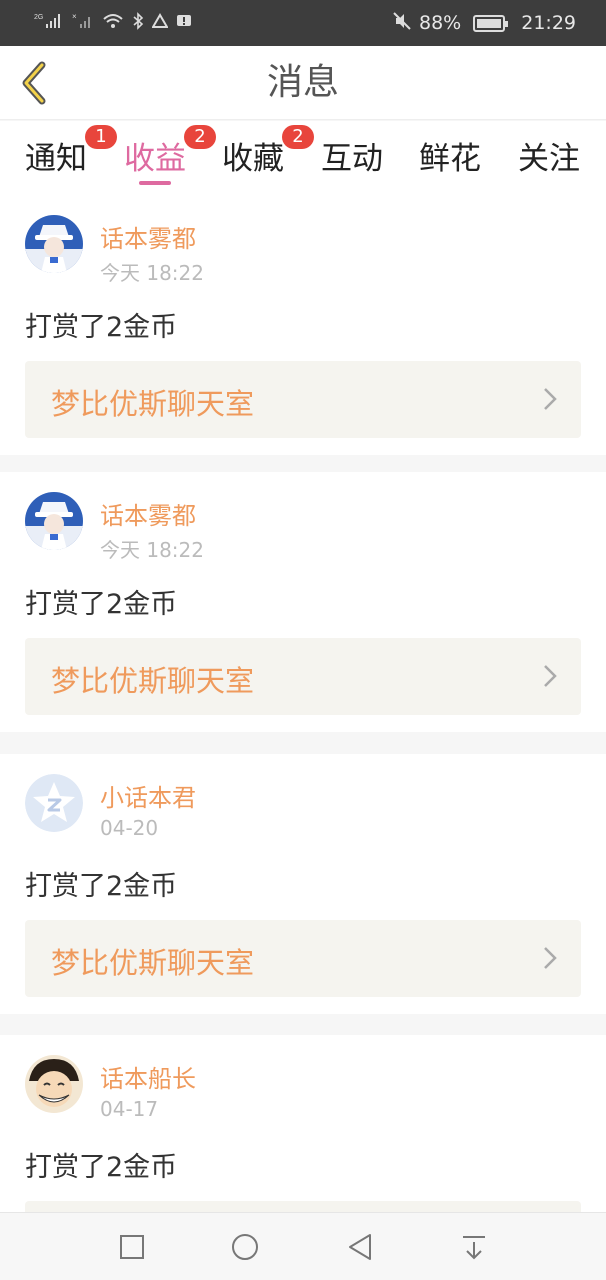 The image size is (606, 1280). What do you see at coordinates (402, 23) in the screenshot?
I see `mute-icon` at bounding box center [402, 23].